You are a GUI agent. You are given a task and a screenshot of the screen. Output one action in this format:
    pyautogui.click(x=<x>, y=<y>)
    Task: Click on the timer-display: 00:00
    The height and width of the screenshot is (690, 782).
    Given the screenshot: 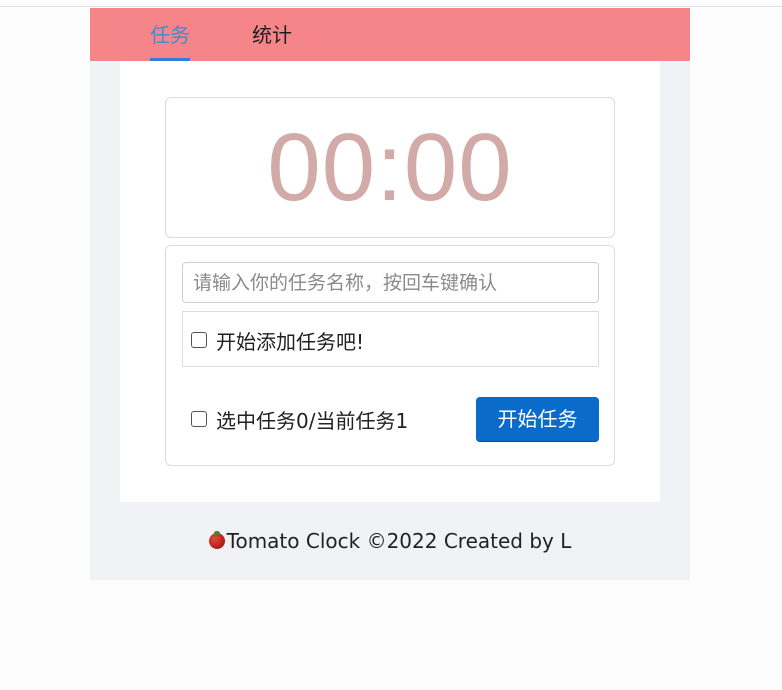 What is the action you would take?
    pyautogui.click(x=390, y=167)
    